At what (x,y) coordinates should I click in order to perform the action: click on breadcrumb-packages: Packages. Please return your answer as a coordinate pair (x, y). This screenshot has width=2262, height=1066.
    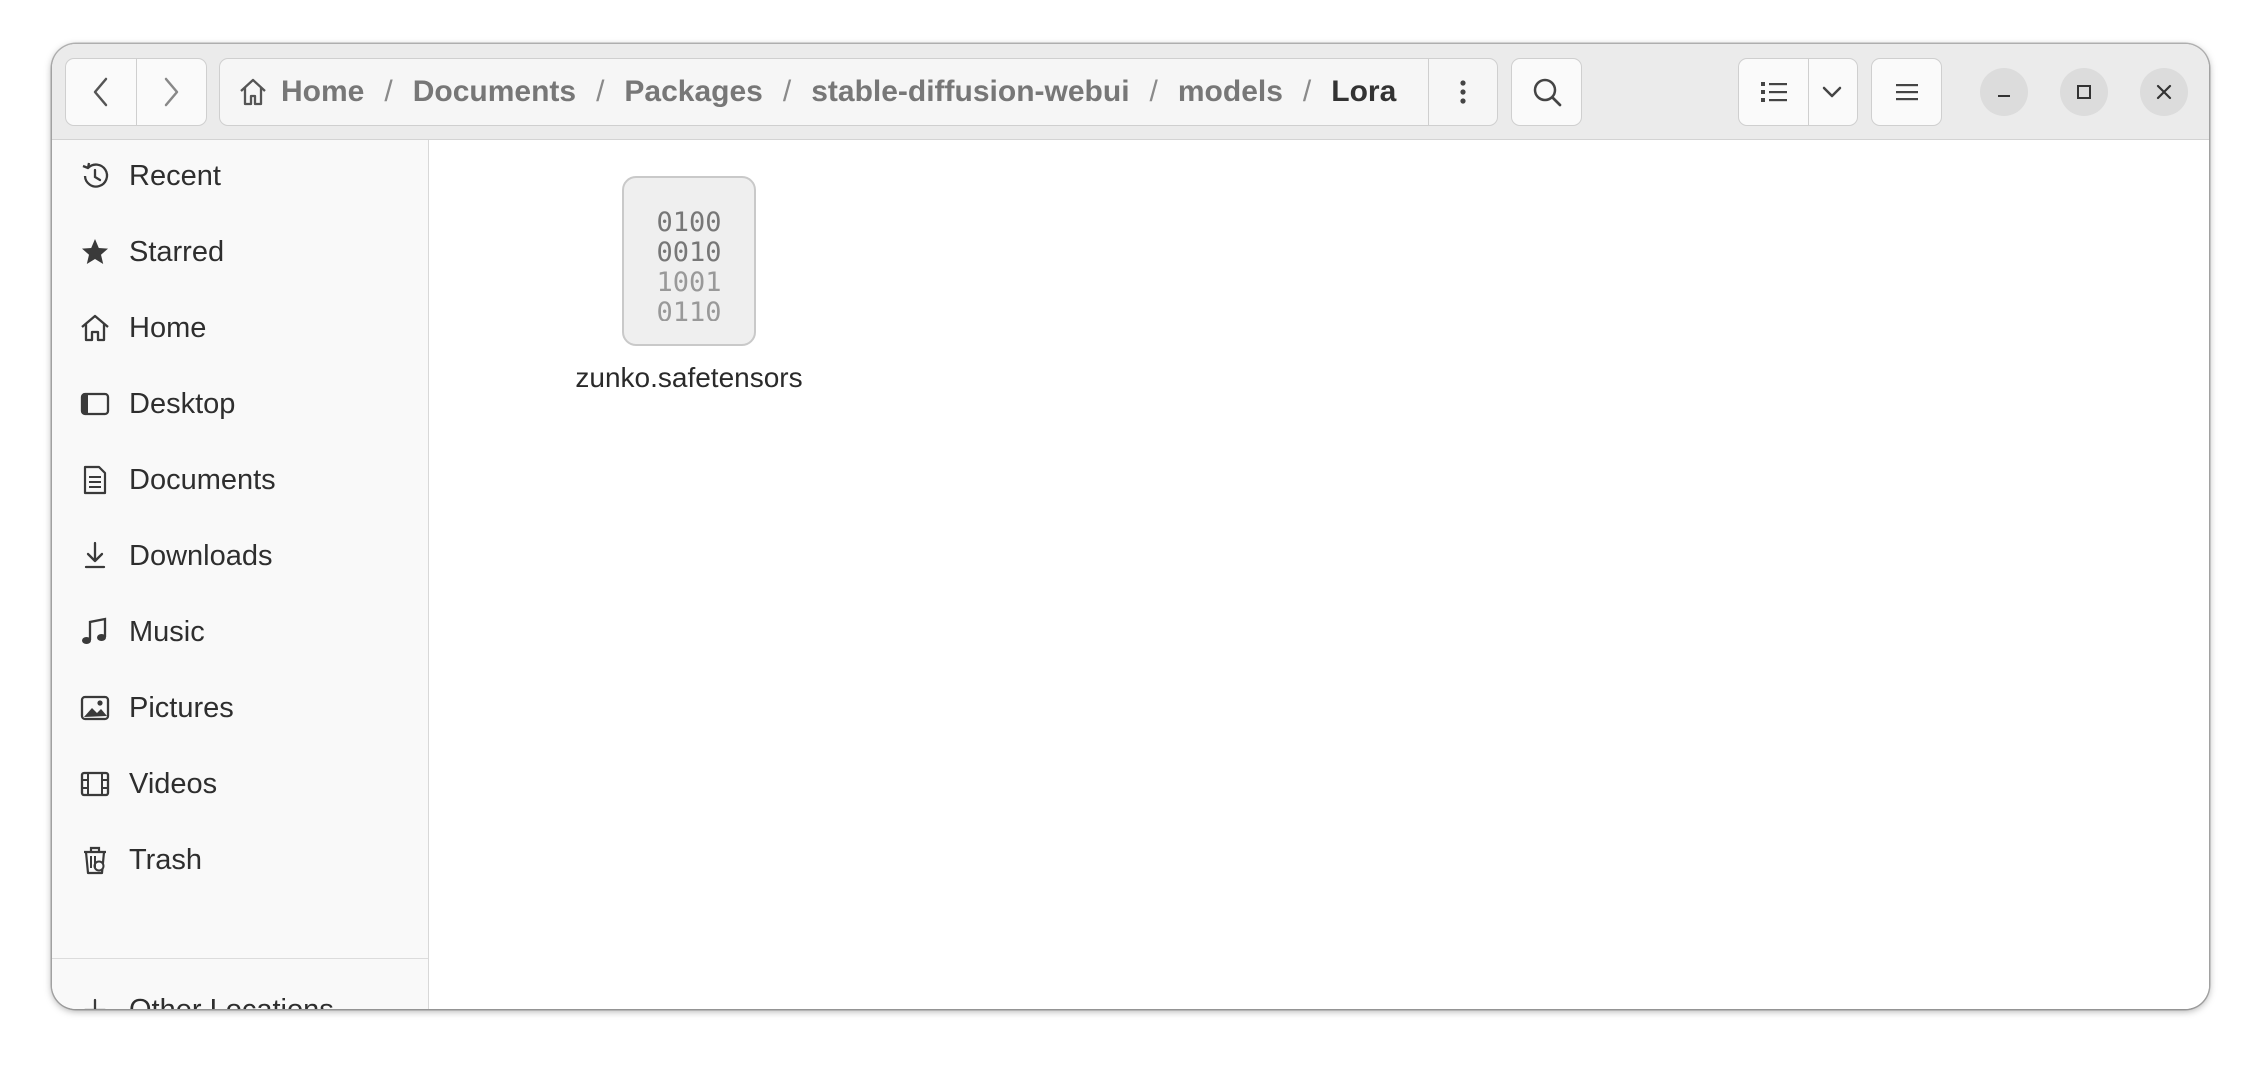
    Looking at the image, I should click on (693, 92).